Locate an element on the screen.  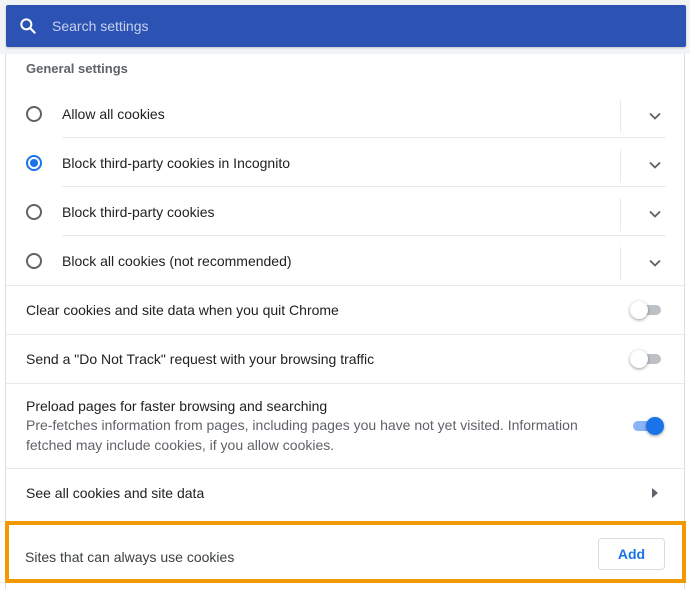
radio-option-block-third-party: Block third-party cookies is located at coordinates (346, 211).